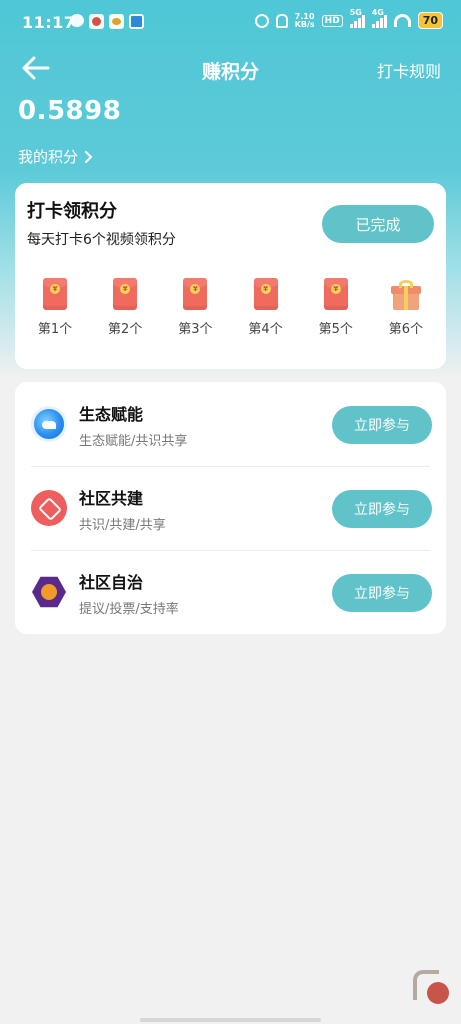 The height and width of the screenshot is (1024, 461). What do you see at coordinates (89, 156) in the screenshot?
I see `chevron-right-icon` at bounding box center [89, 156].